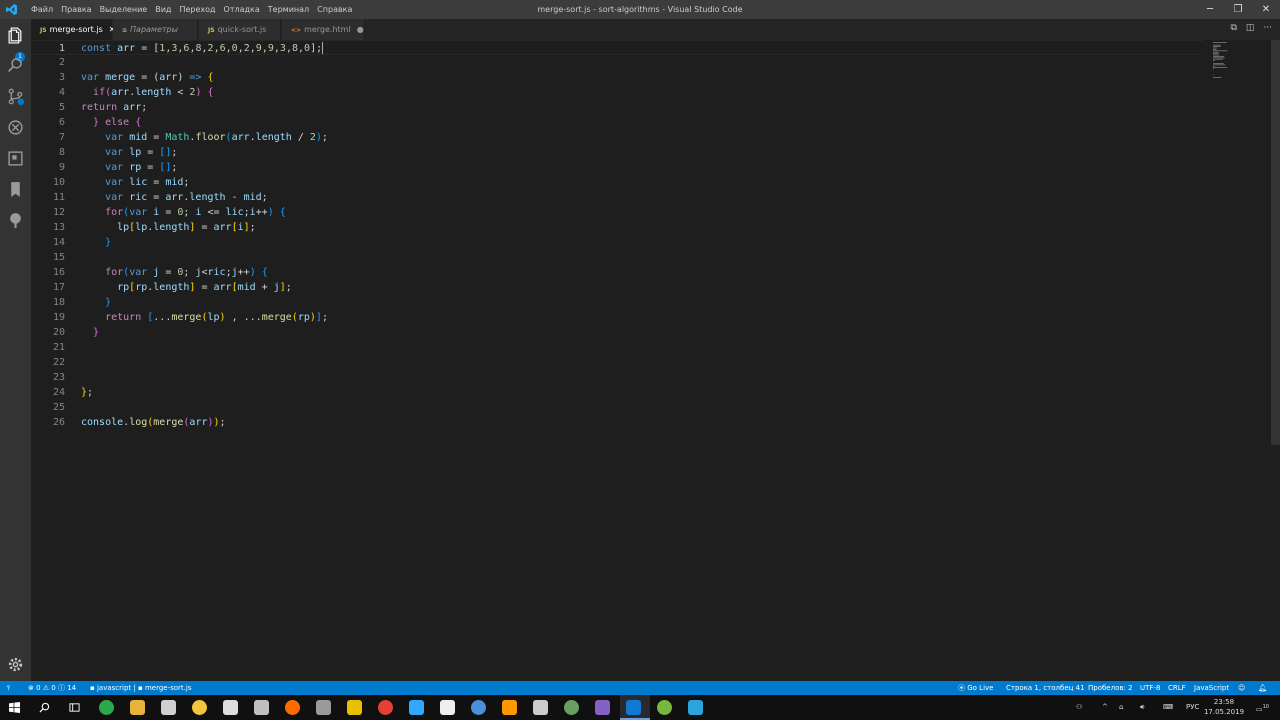 The width and height of the screenshot is (1280, 720). Describe the element at coordinates (1233, 28) in the screenshot. I see `open-changes-icon: ⧉` at that location.